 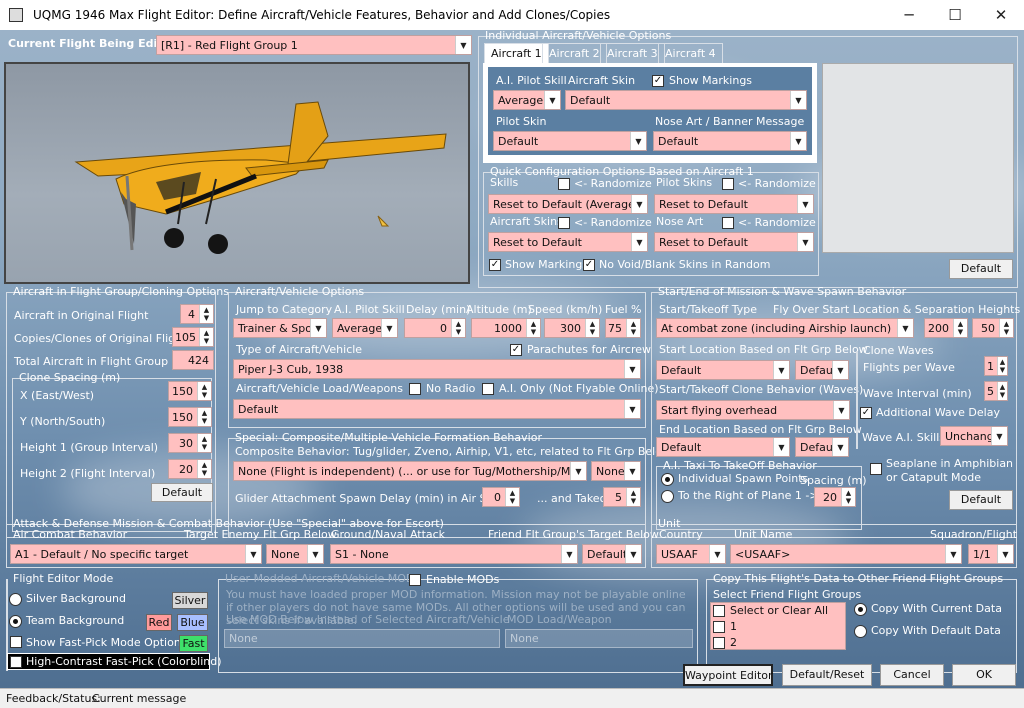 What do you see at coordinates (895, 397) in the screenshot?
I see `clone-waves-group: Clone Waves` at bounding box center [895, 397].